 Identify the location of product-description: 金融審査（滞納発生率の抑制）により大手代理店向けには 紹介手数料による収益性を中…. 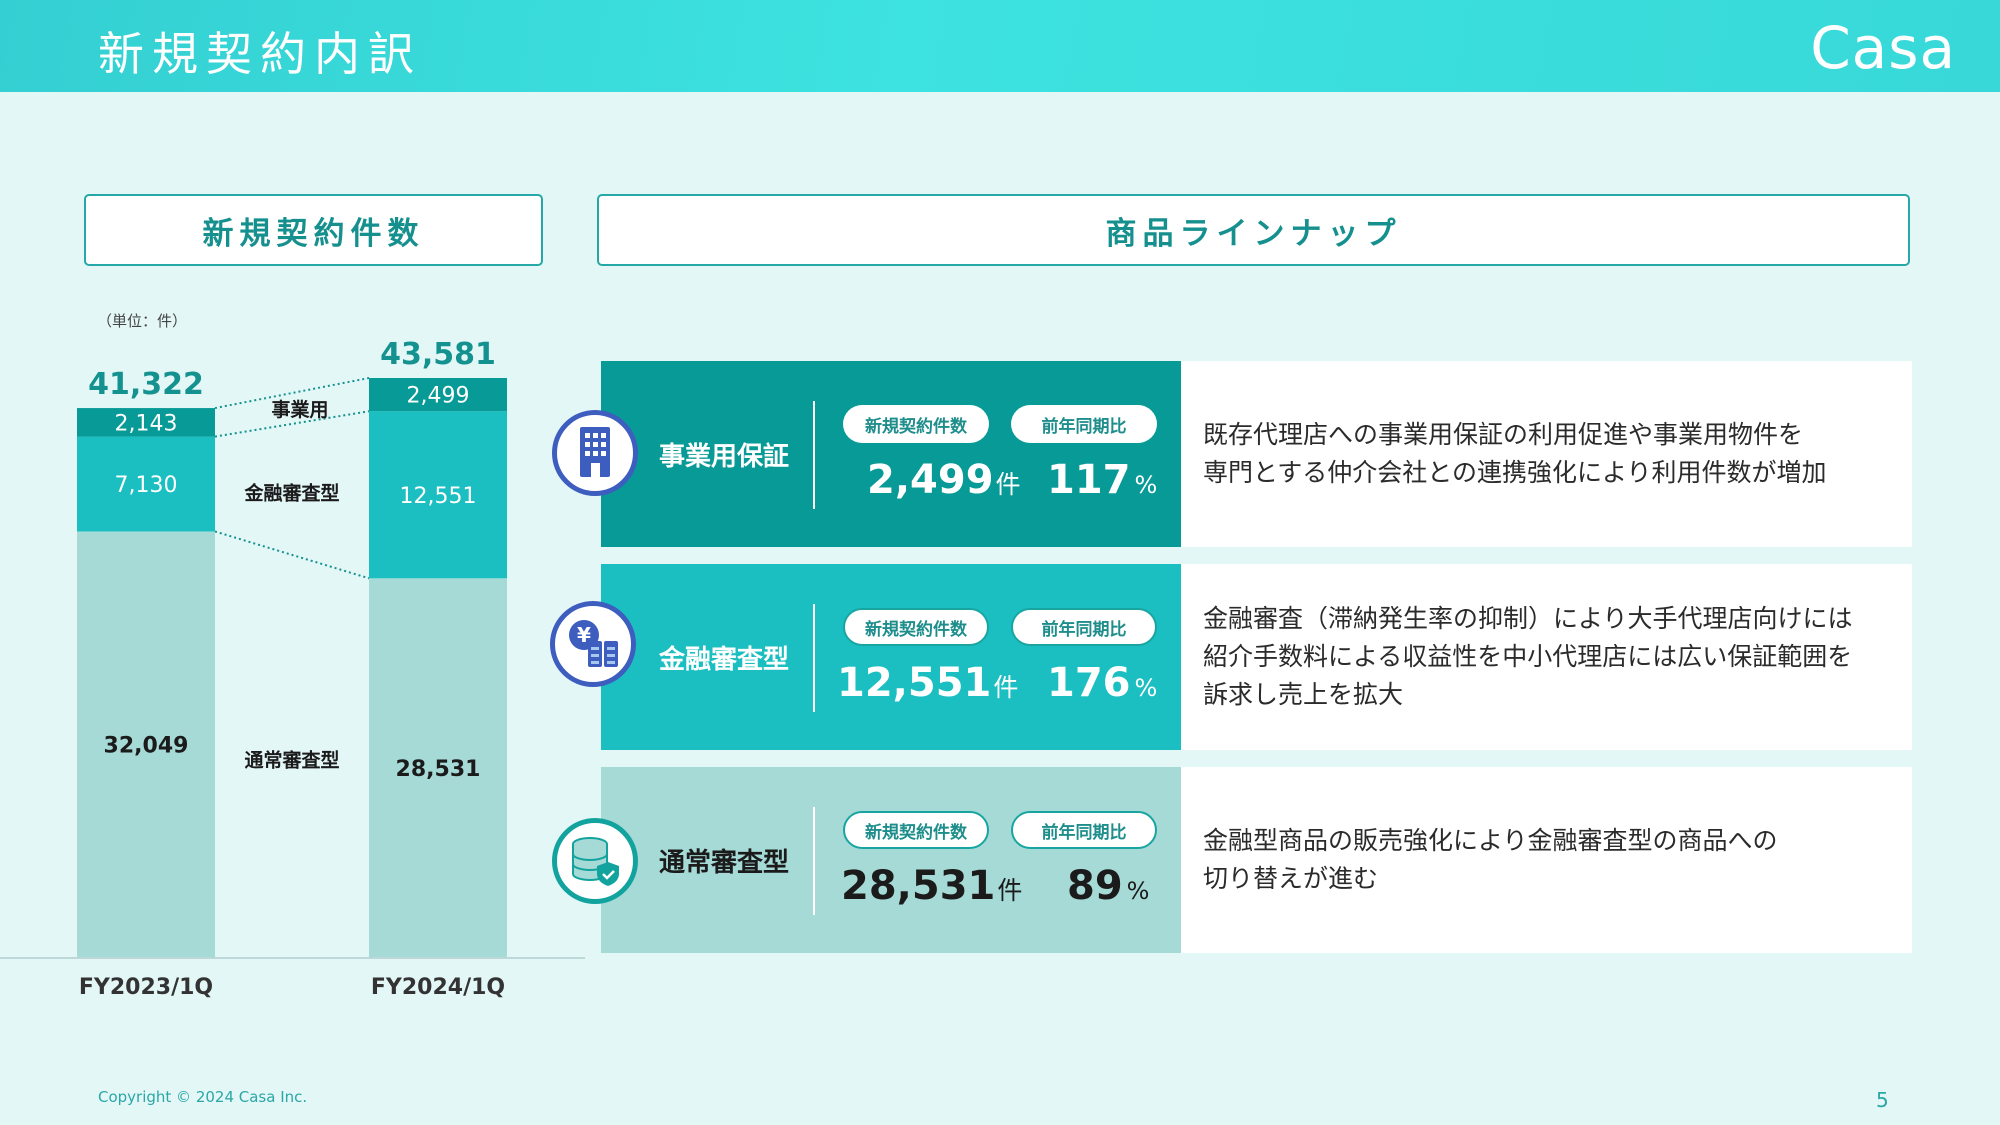
(1528, 656).